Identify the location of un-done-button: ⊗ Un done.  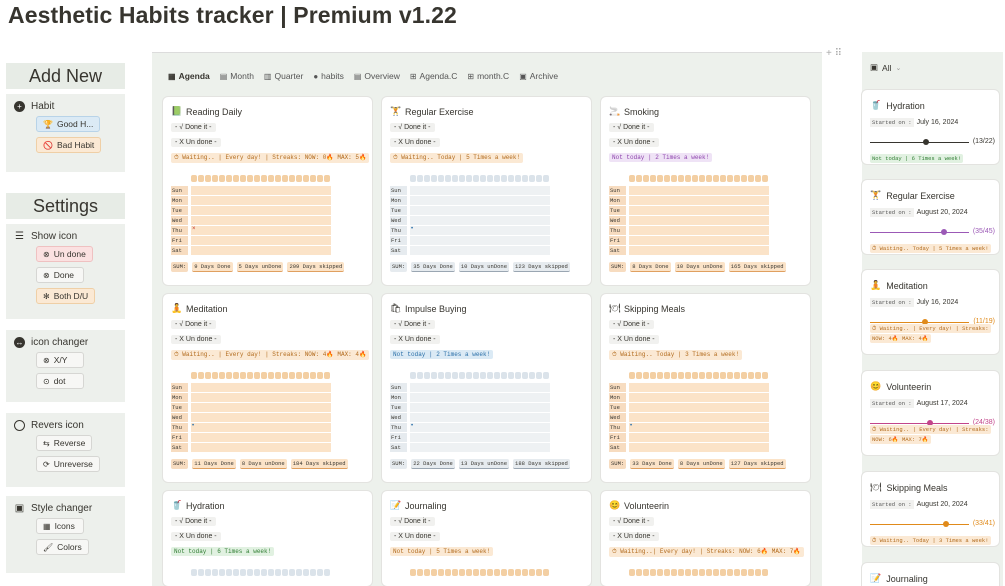
(64, 254).